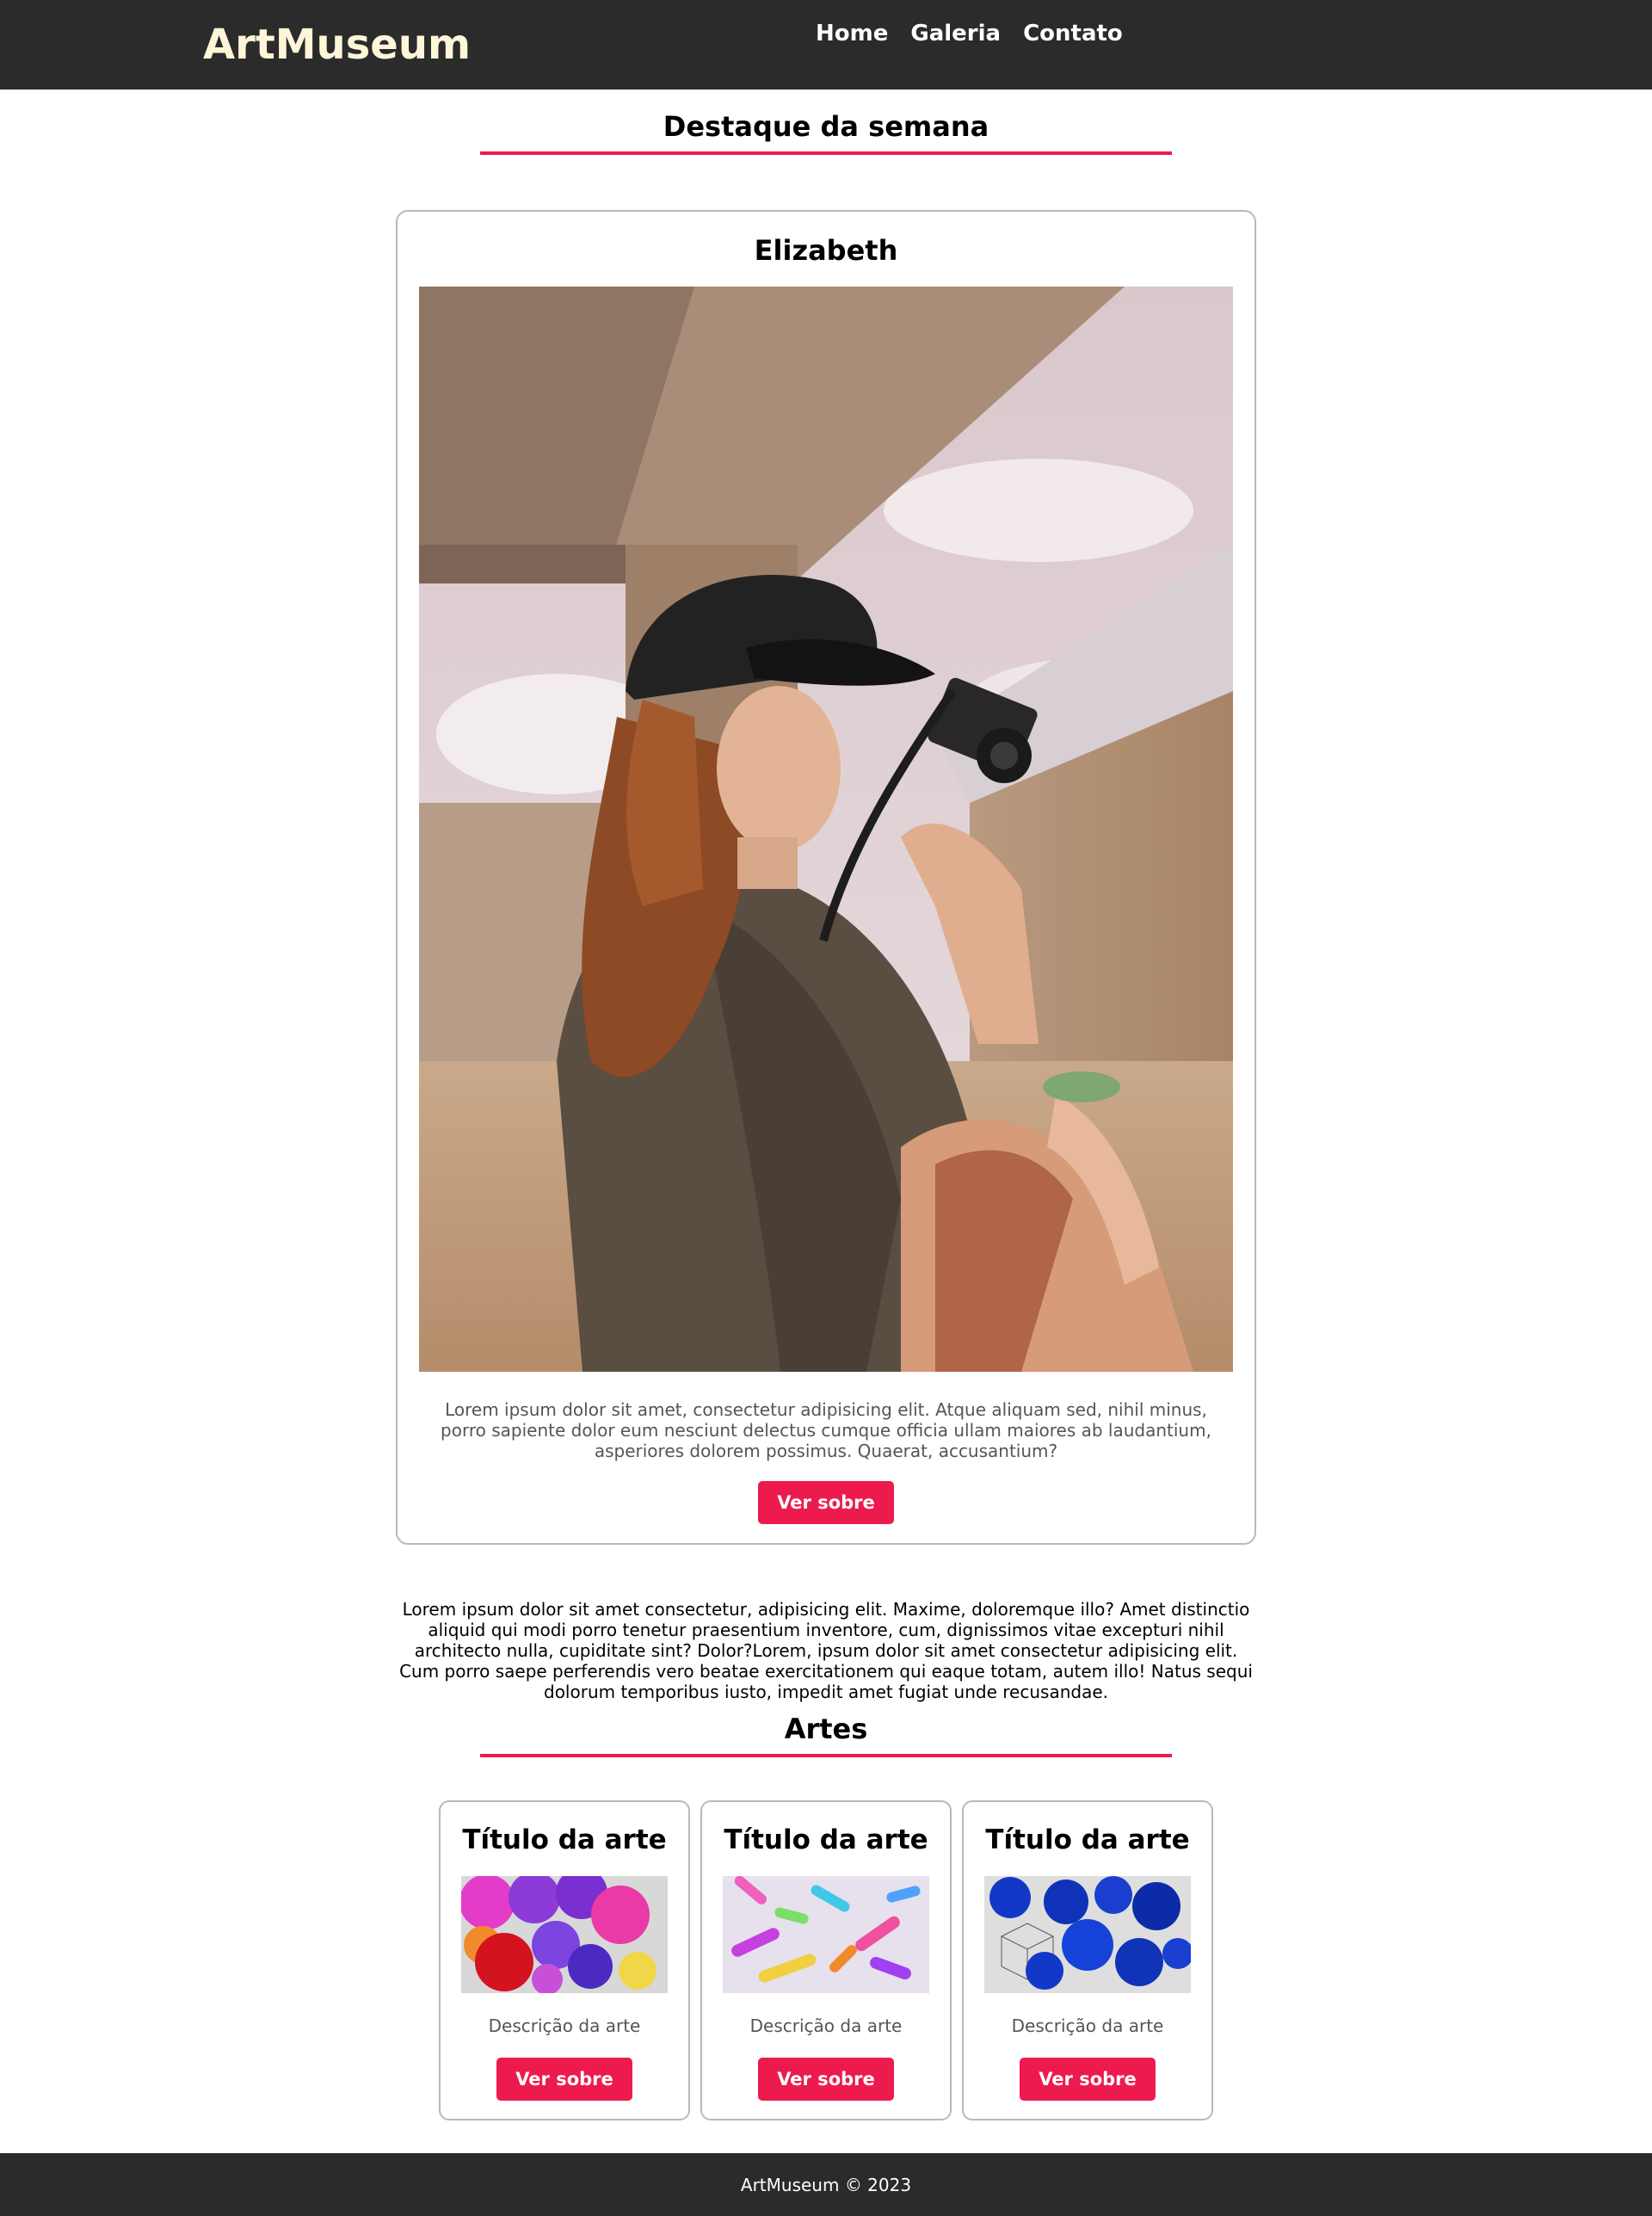 The image size is (1652, 2216). Describe the element at coordinates (1073, 34) in the screenshot. I see `nav-contact-link: Contato` at that location.